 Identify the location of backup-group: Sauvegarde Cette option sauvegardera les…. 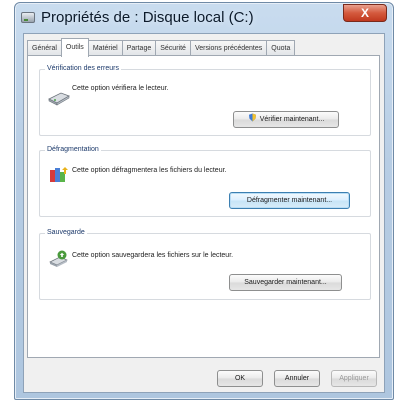
(205, 264).